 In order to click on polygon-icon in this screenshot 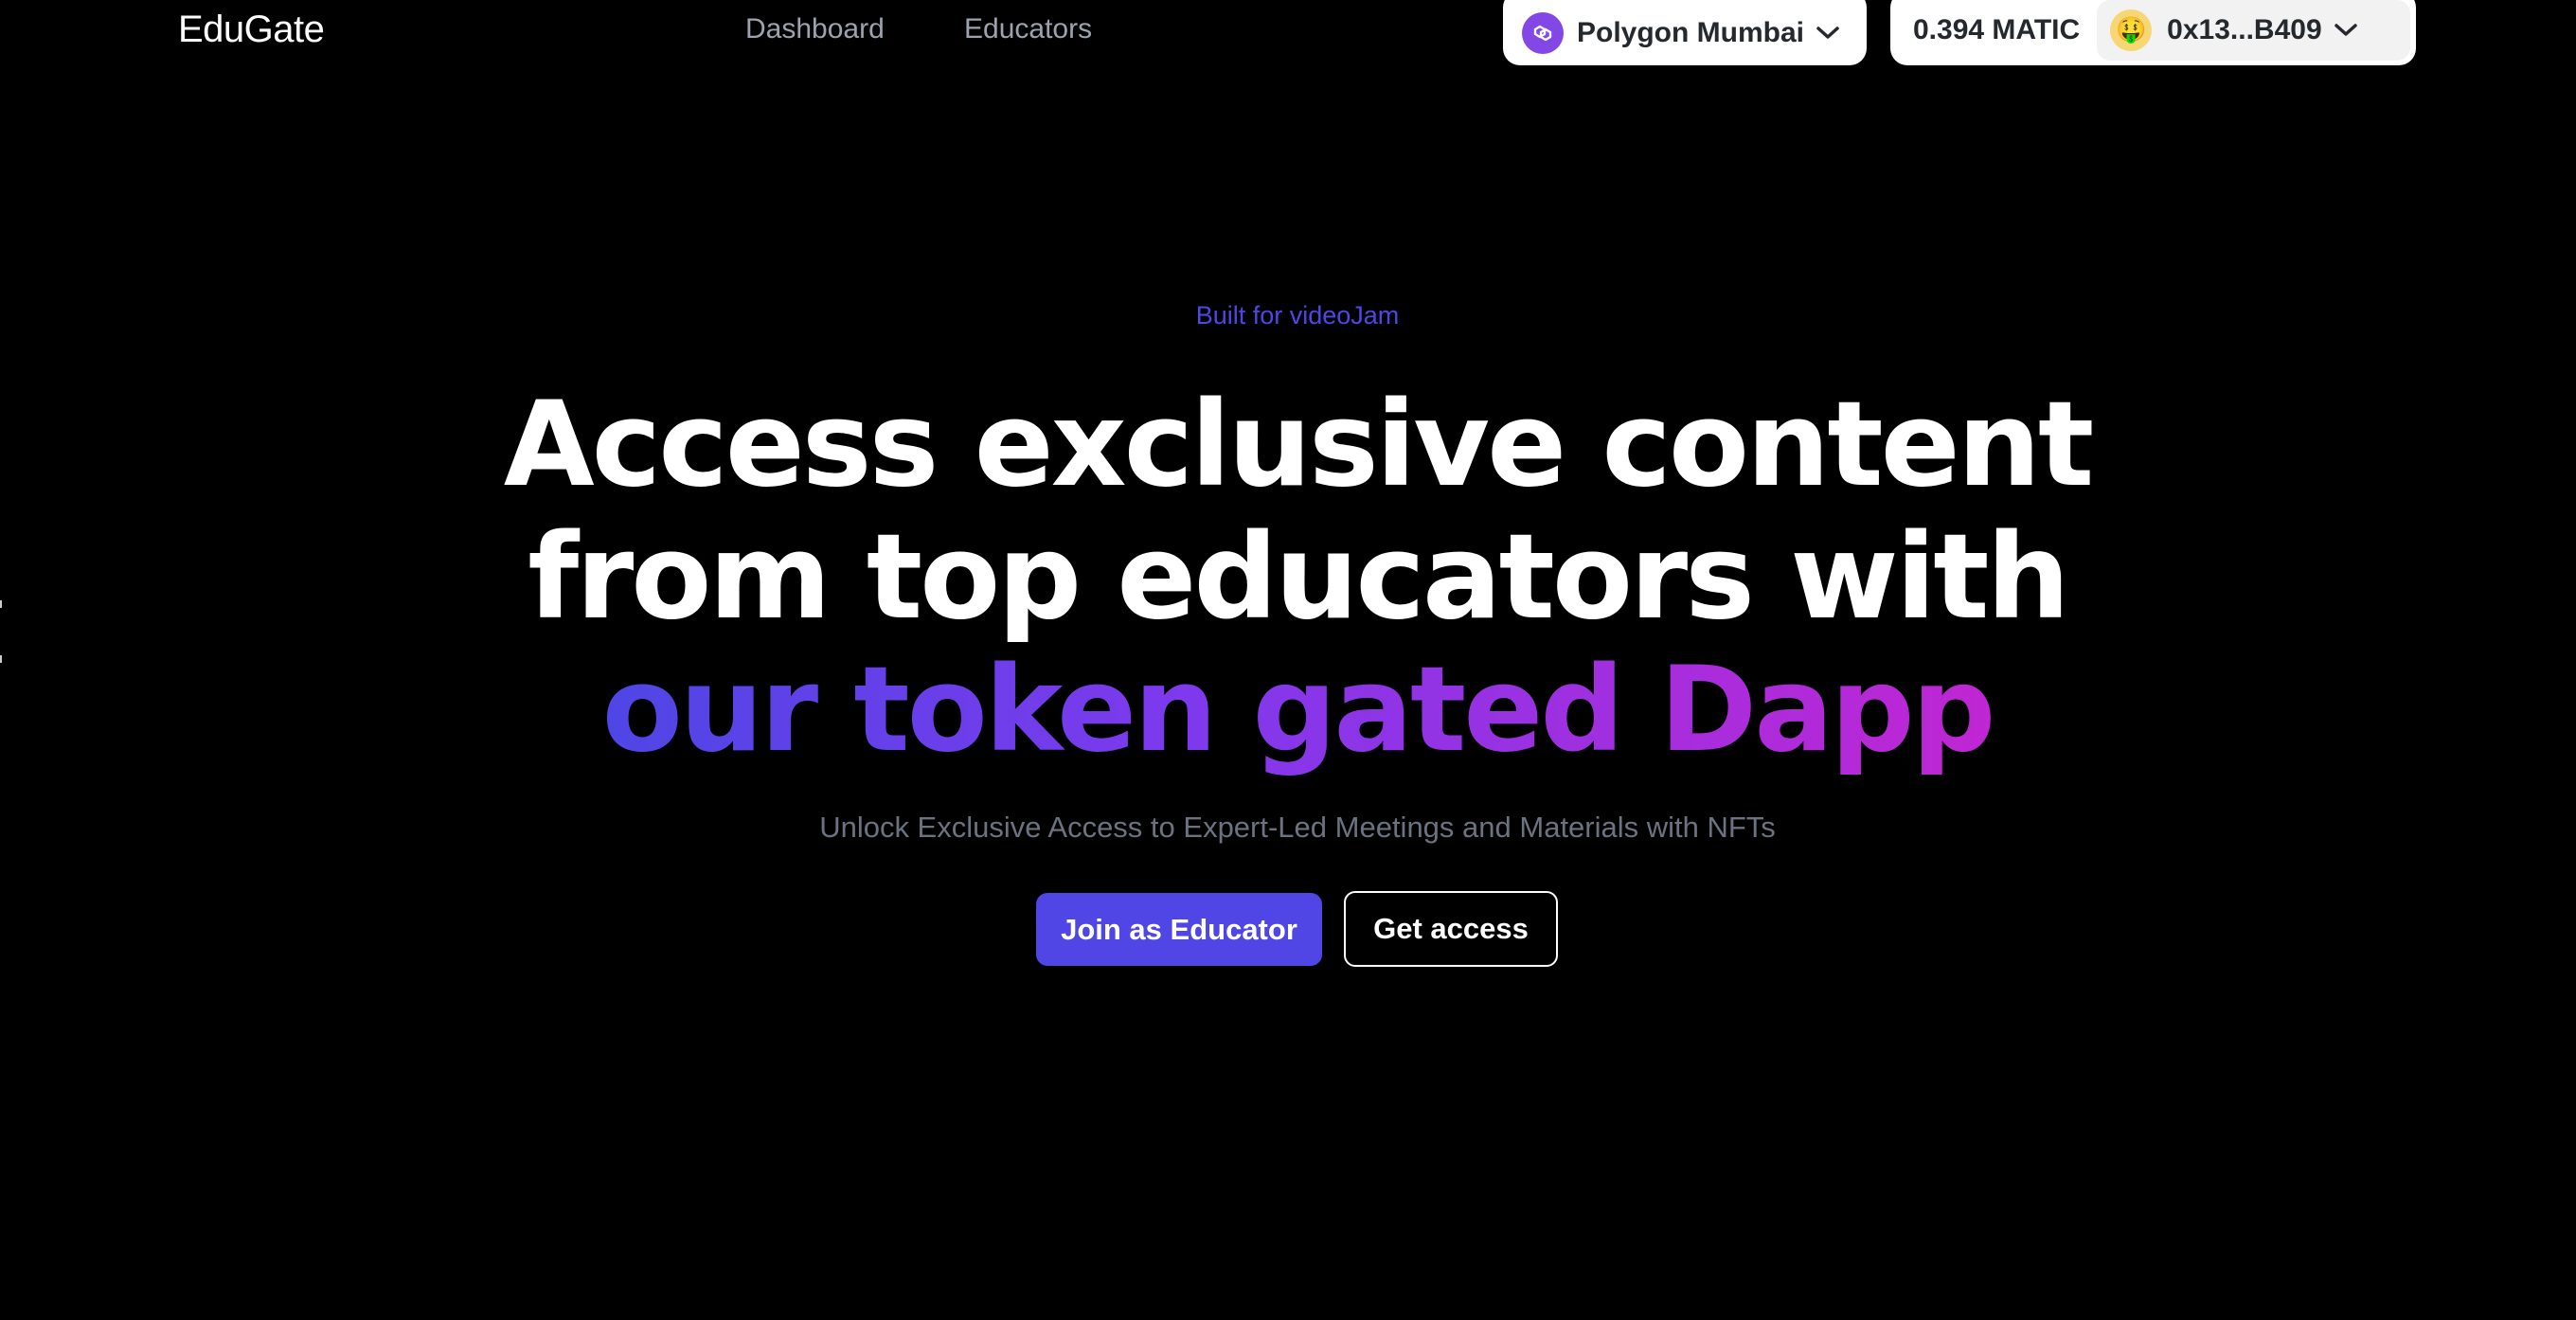, I will do `click(1543, 33)`.